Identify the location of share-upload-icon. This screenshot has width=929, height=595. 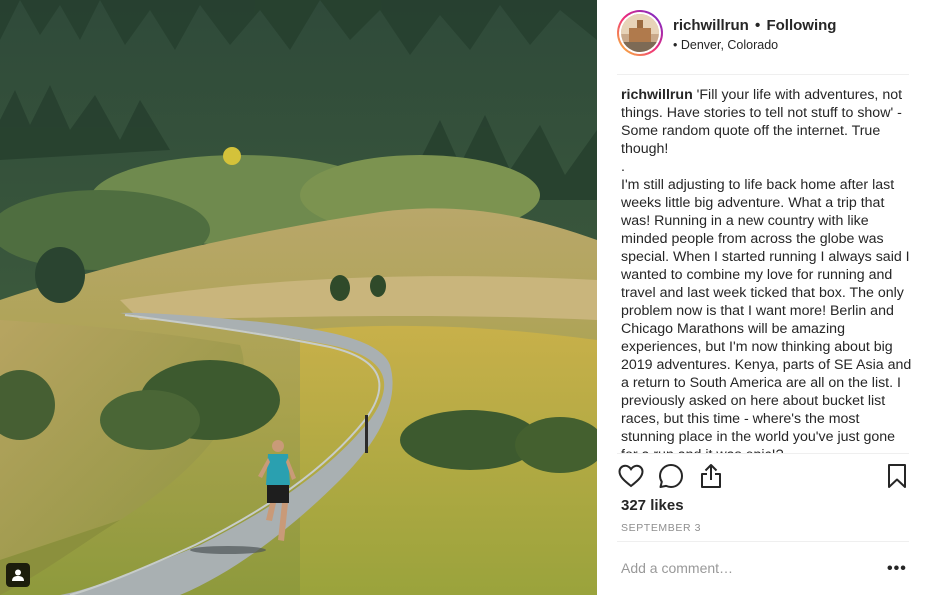
(711, 476).